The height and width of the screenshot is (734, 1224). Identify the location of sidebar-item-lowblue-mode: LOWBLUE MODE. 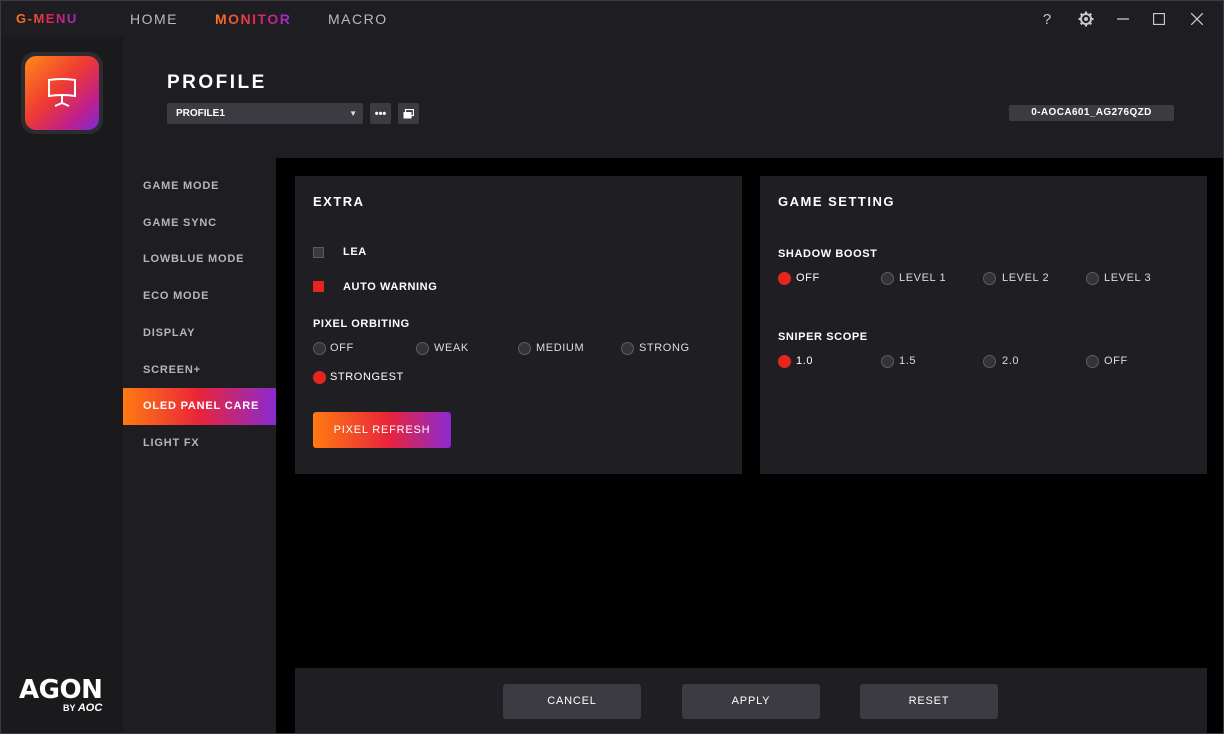
(199, 259).